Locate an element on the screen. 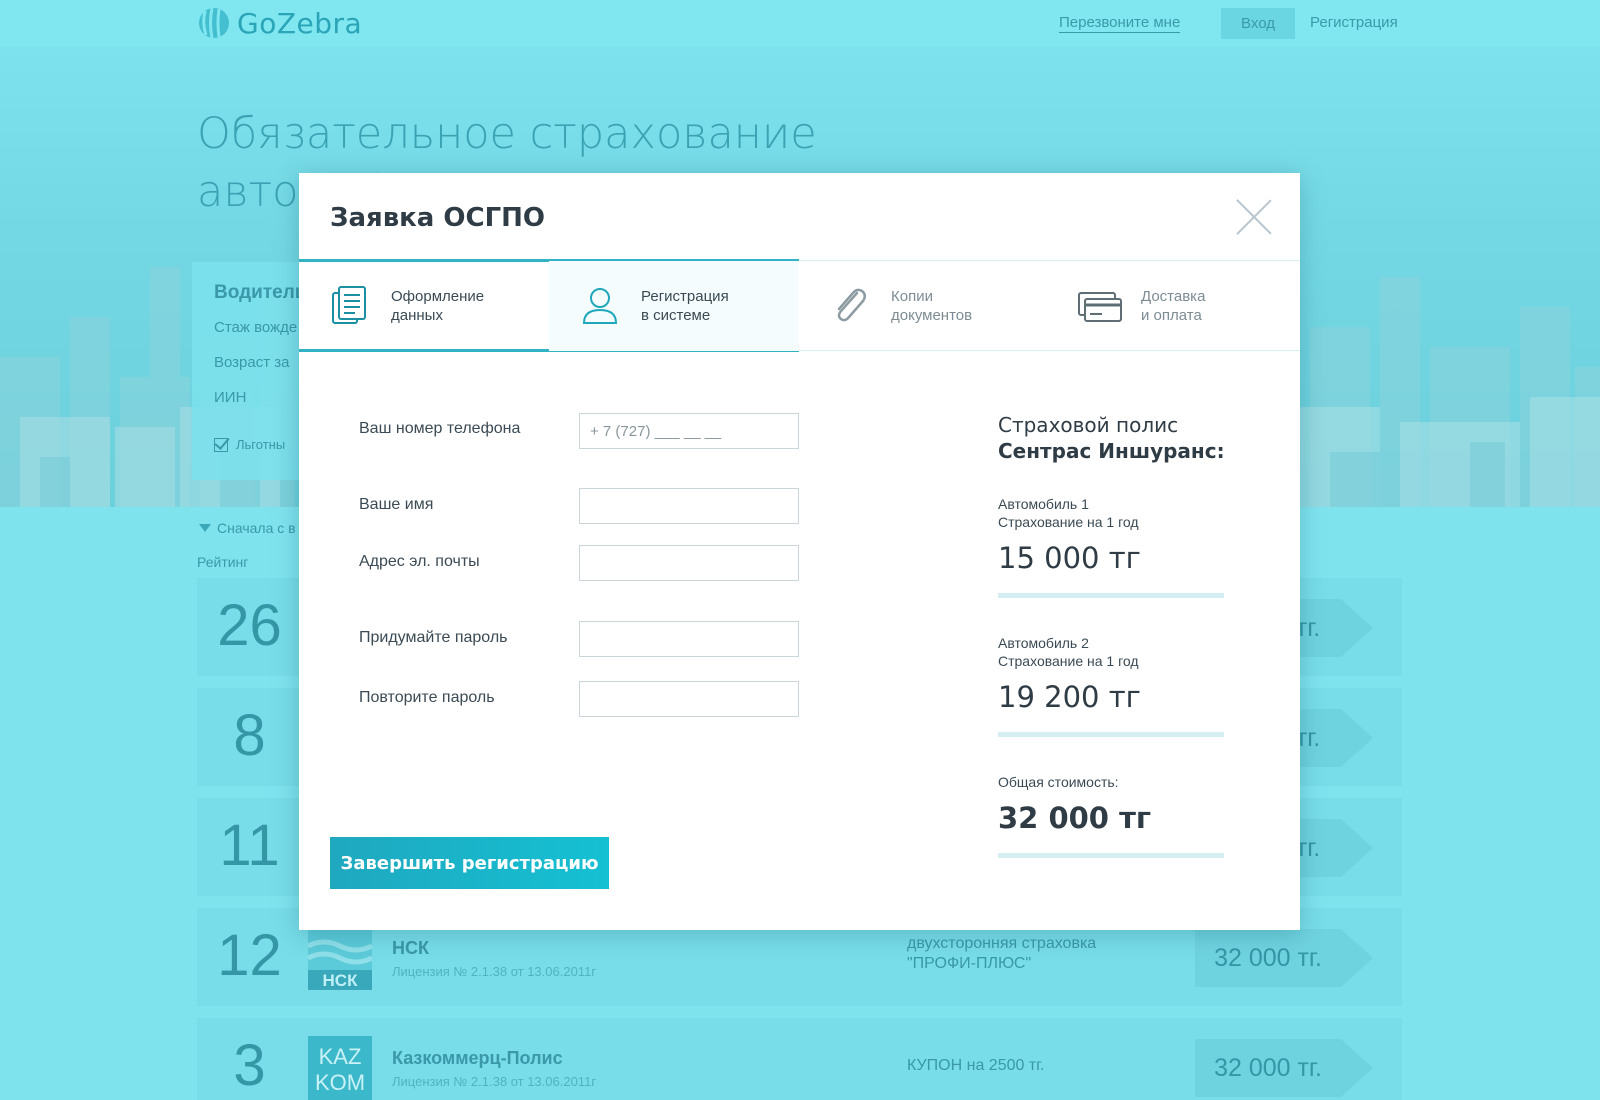  password-repeat-input is located at coordinates (689, 699).